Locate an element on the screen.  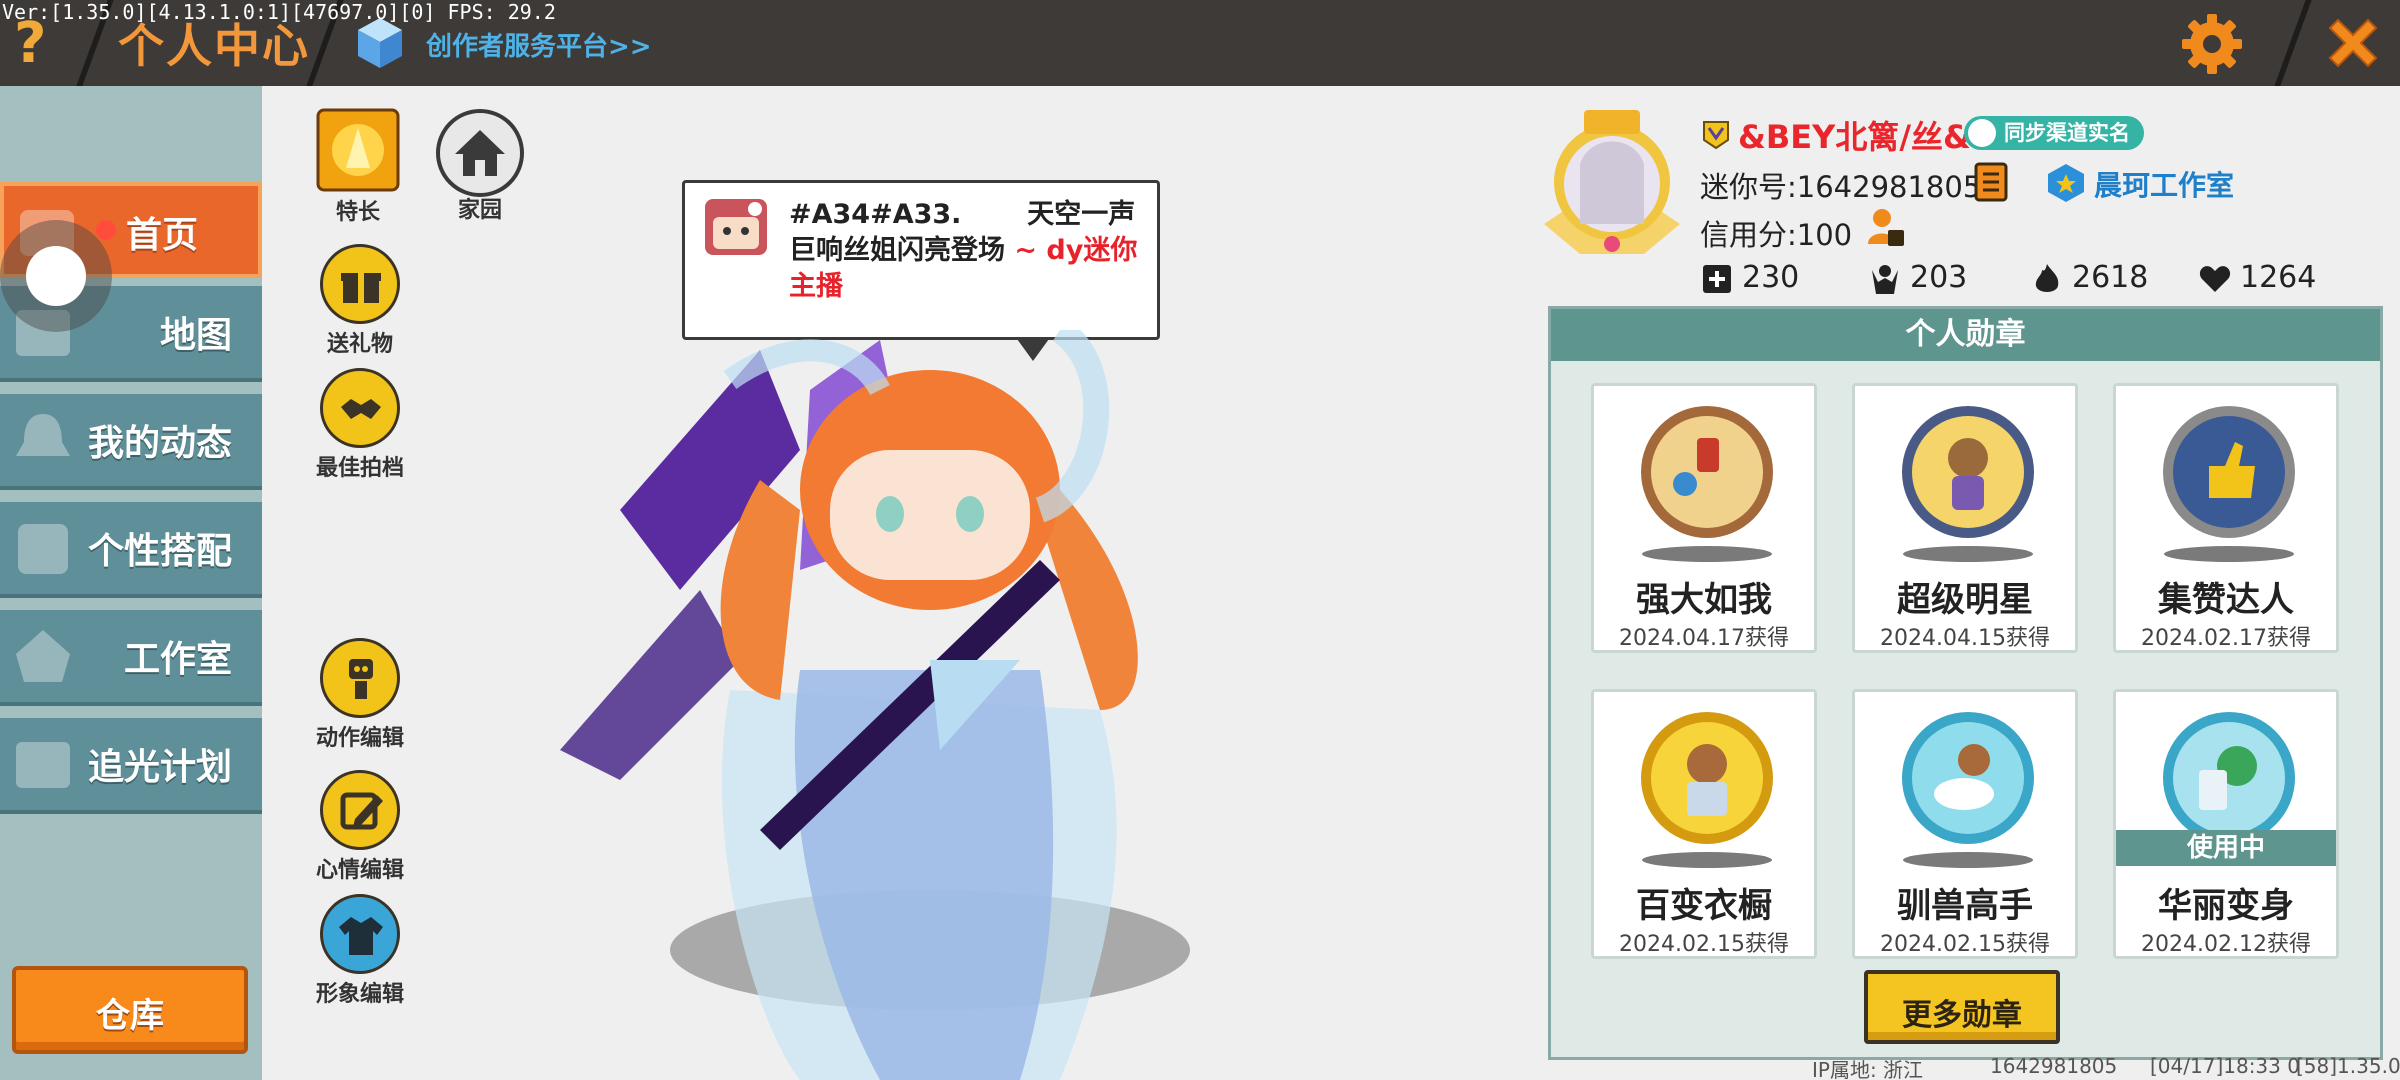
action-edit-button: 动作编辑 is located at coordinates (360, 695).